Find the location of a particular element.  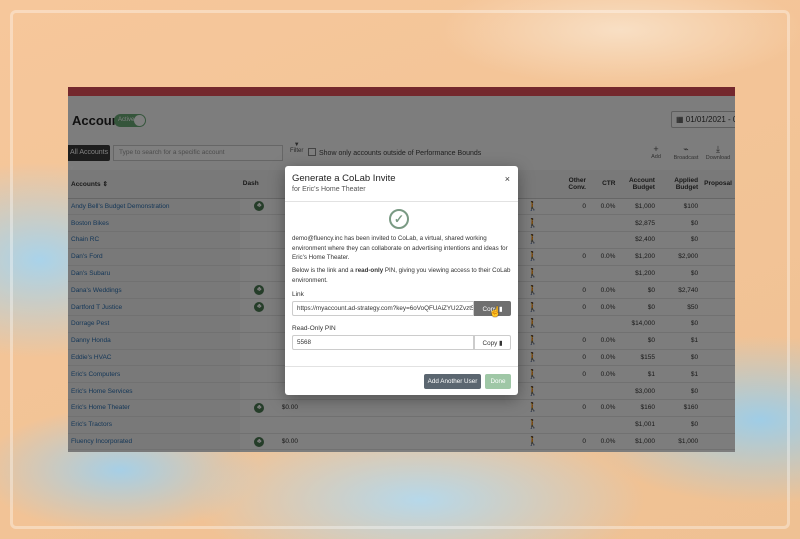

link-label: Link is located at coordinates (298, 294).